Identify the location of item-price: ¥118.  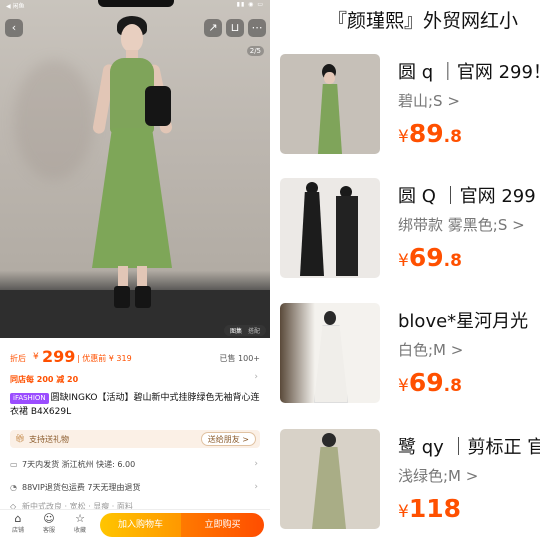
(429, 508).